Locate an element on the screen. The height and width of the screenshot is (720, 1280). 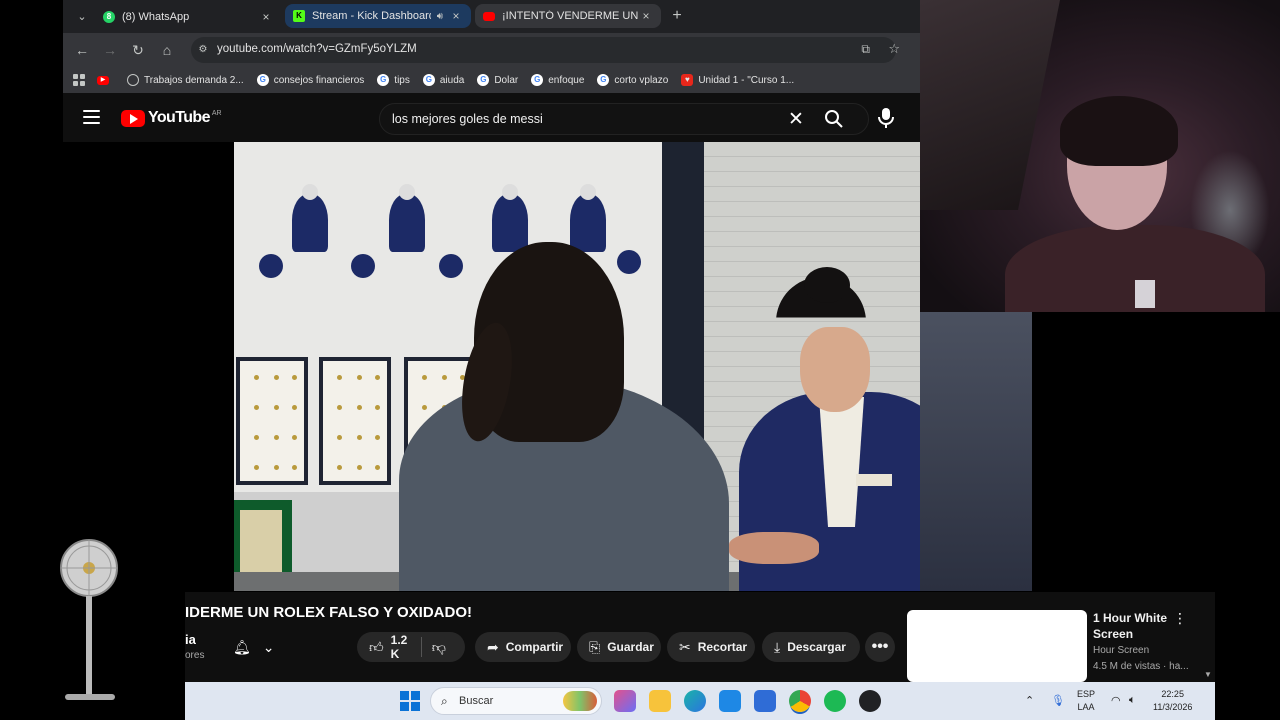
game-app-icon is located at coordinates (870, 701).